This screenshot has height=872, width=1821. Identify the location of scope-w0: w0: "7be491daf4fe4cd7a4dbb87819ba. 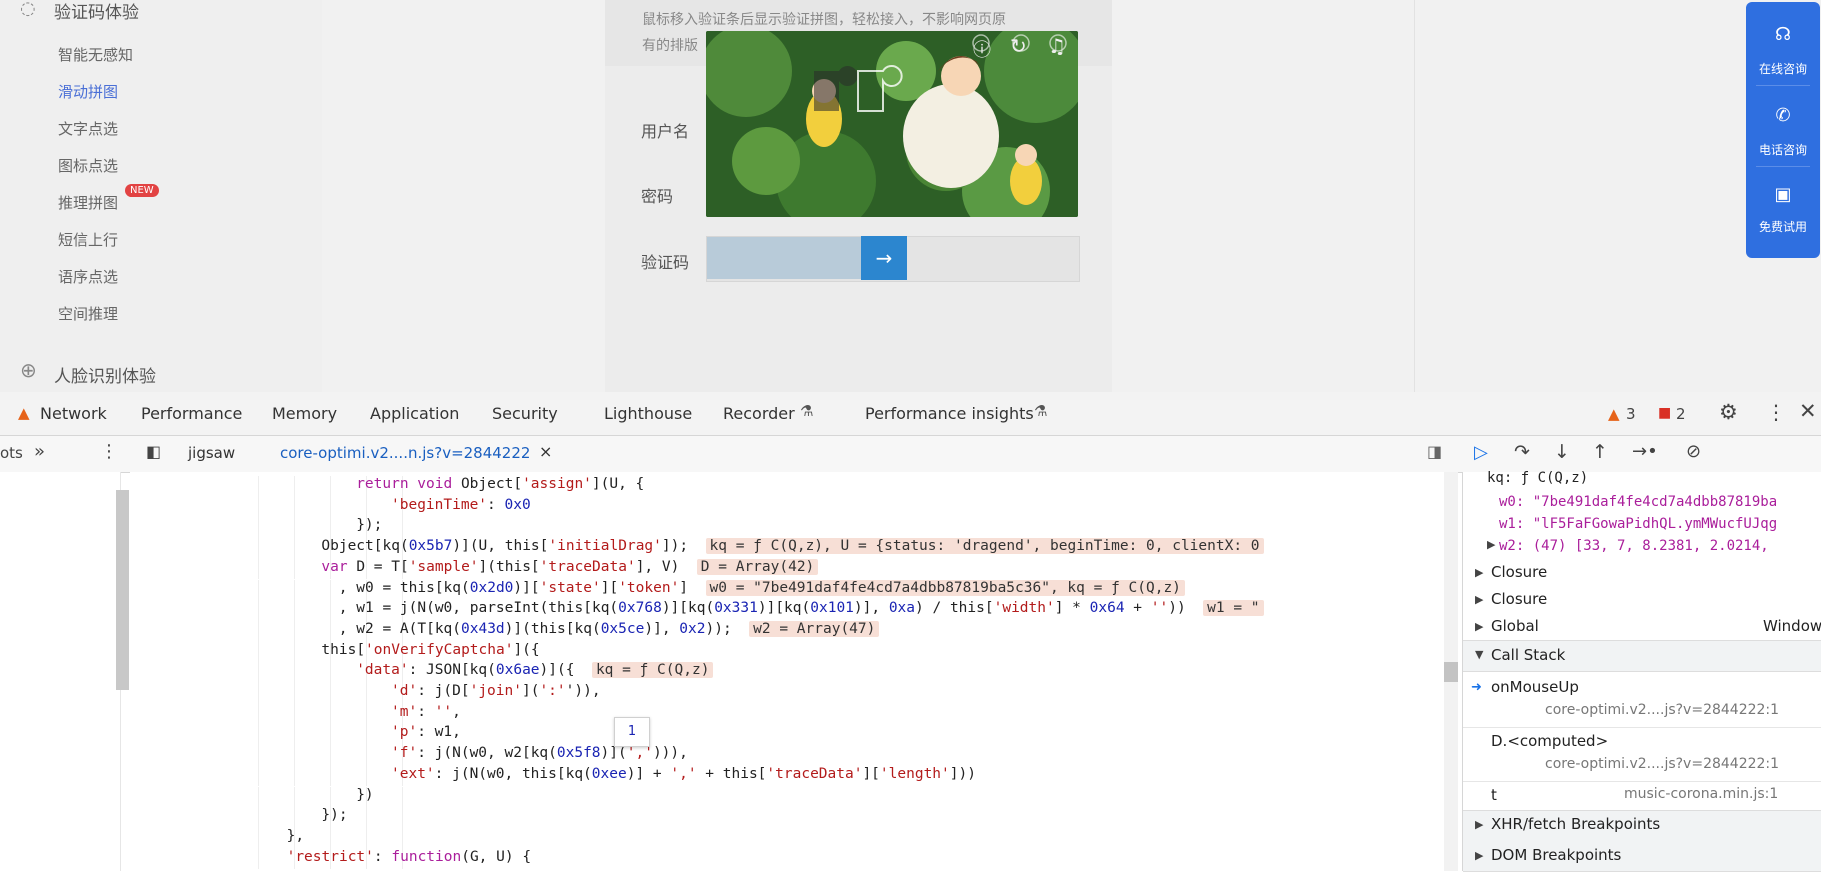
(1638, 502).